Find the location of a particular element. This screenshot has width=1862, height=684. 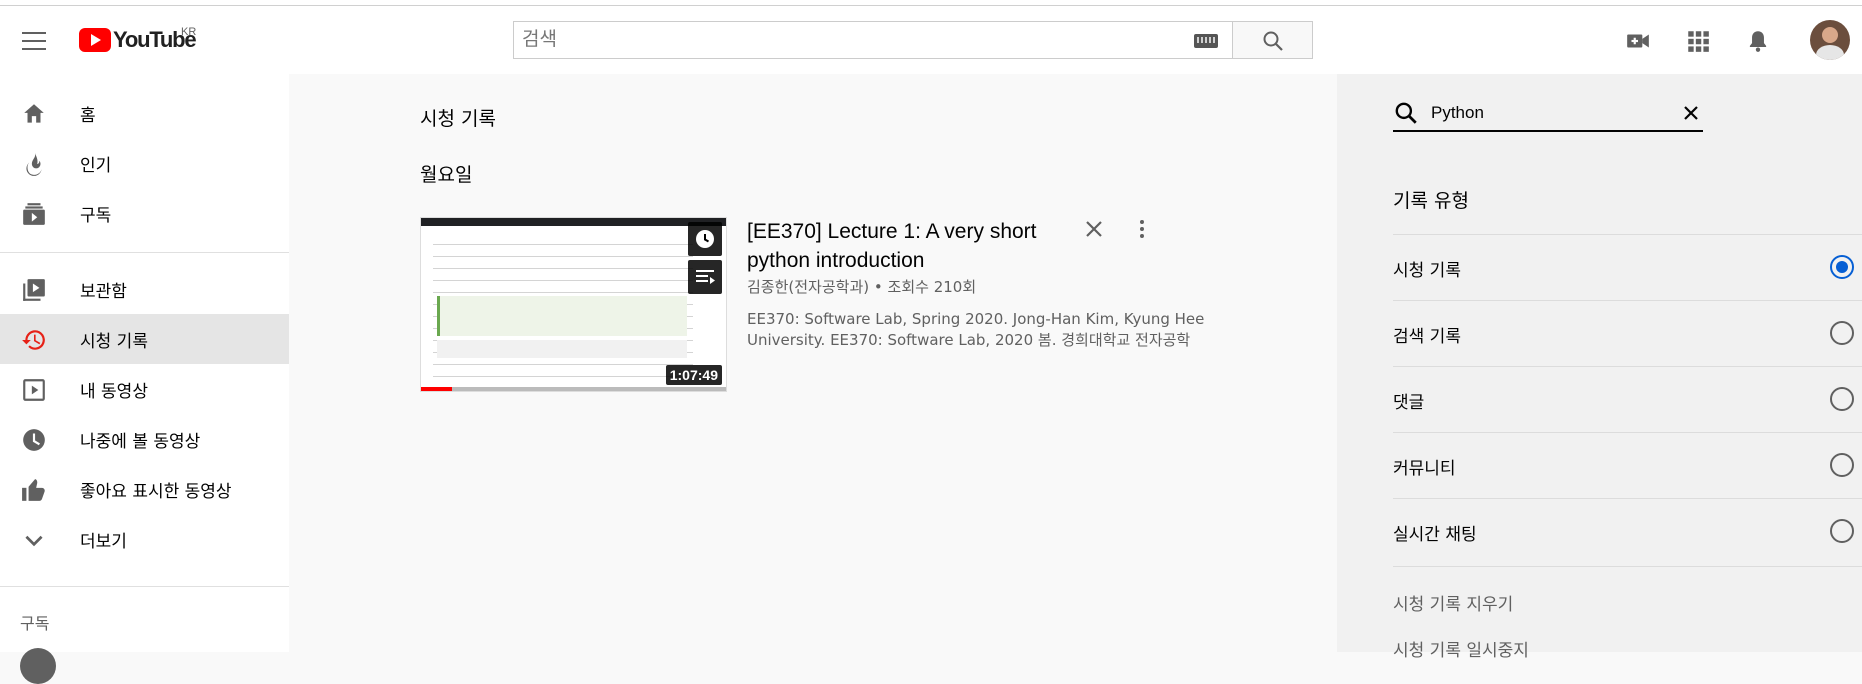

fire-icon is located at coordinates (34, 164).